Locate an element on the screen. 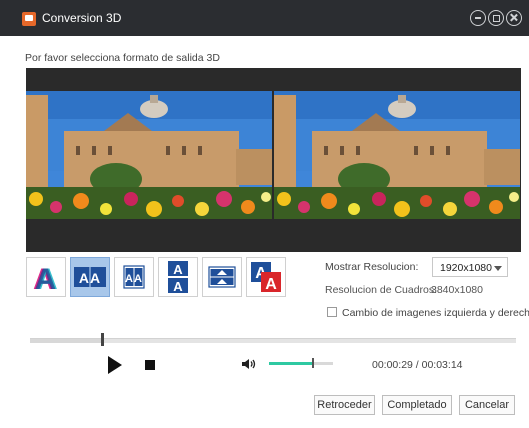  preview-scene-right is located at coordinates (397, 155).